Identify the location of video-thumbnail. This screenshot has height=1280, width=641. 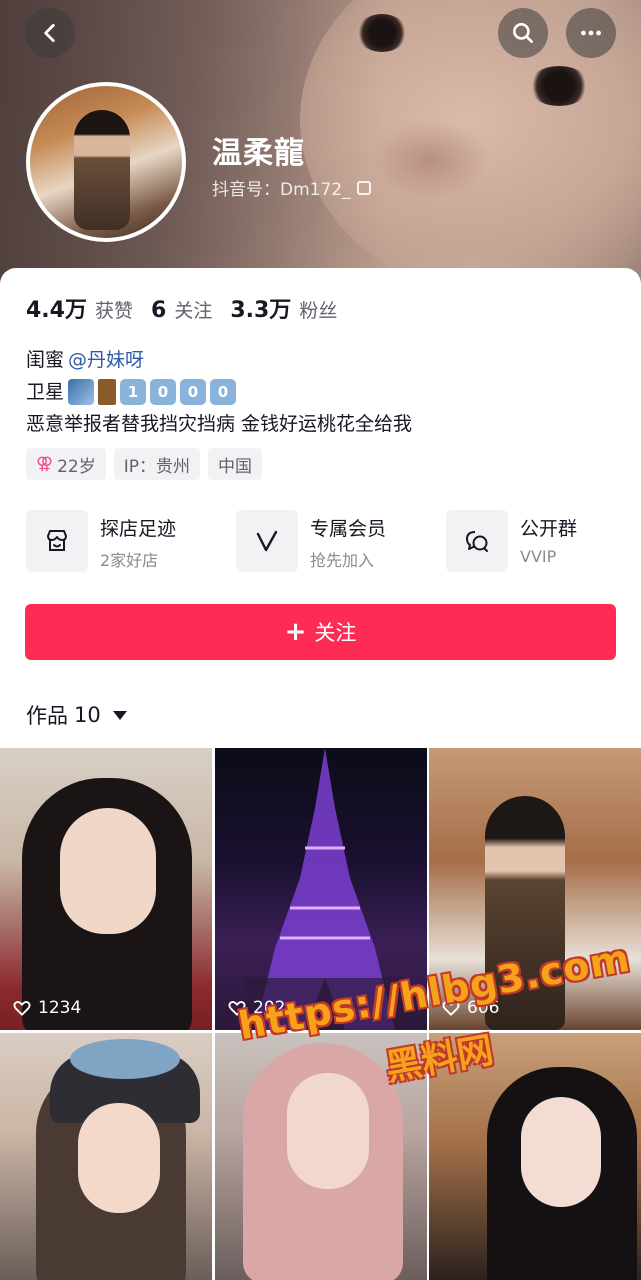
(106, 1156).